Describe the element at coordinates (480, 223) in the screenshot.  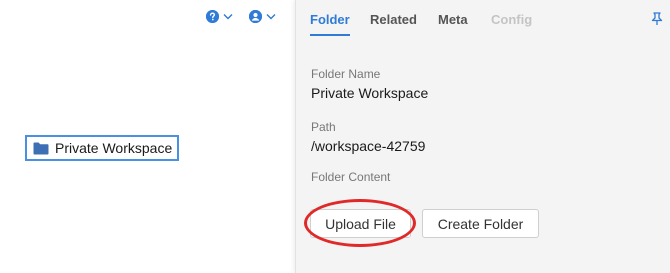
I see `create-folder-button: Create Folder` at that location.